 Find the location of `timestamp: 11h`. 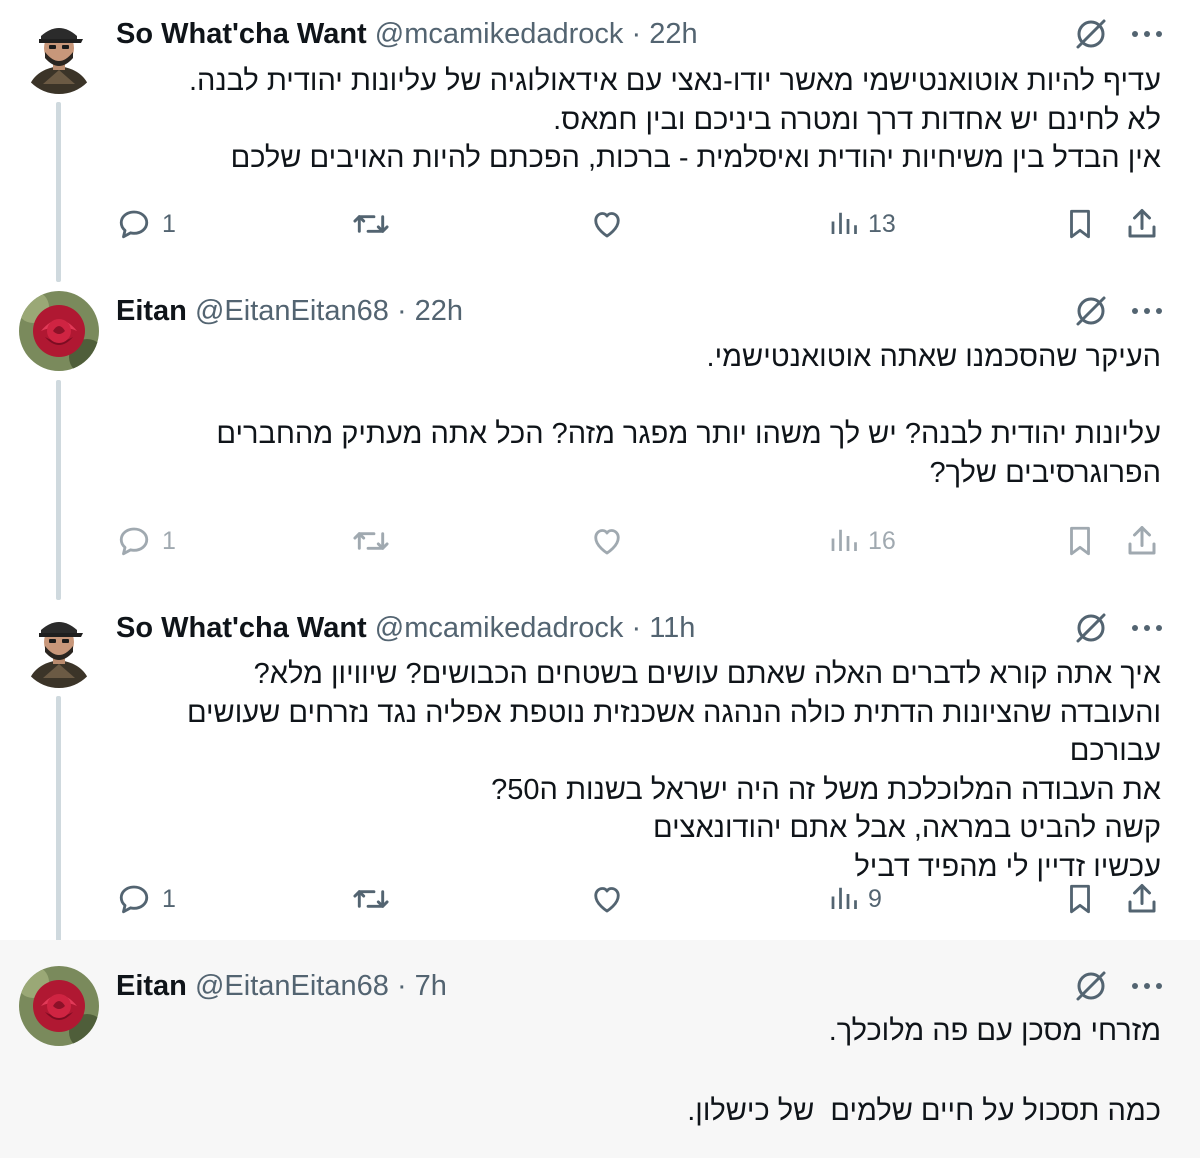

timestamp: 11h is located at coordinates (672, 628).